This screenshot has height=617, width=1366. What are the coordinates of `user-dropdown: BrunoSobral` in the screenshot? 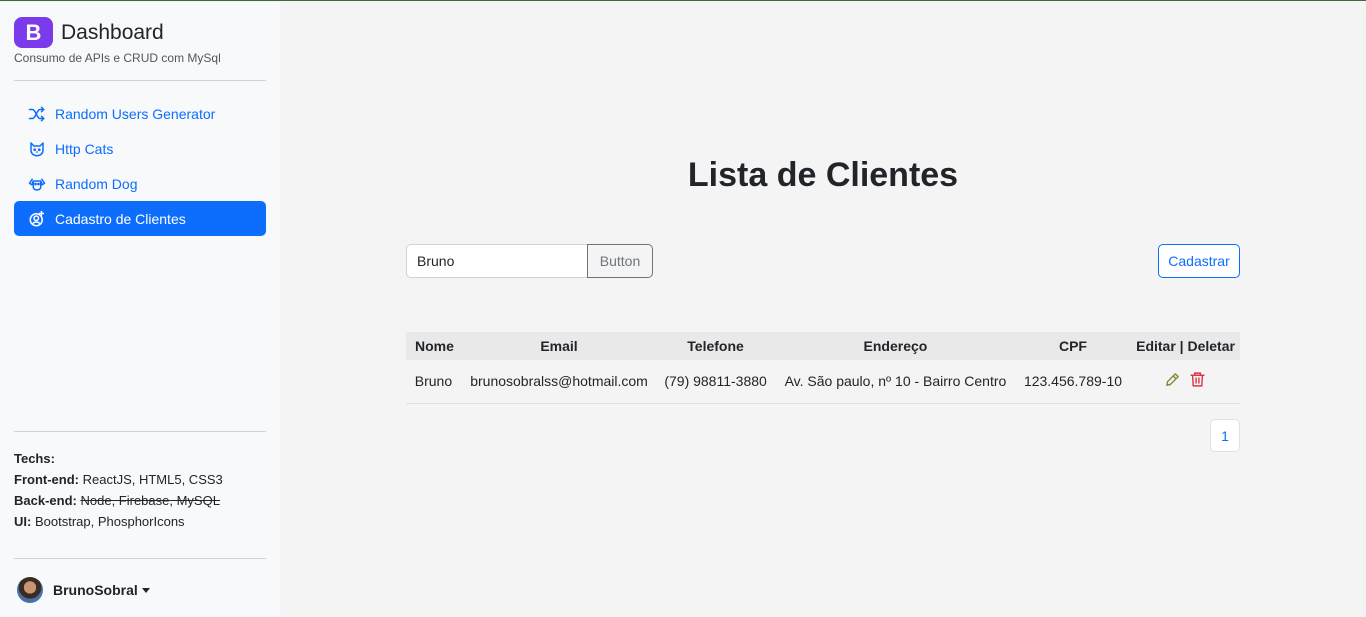 It's located at (83, 590).